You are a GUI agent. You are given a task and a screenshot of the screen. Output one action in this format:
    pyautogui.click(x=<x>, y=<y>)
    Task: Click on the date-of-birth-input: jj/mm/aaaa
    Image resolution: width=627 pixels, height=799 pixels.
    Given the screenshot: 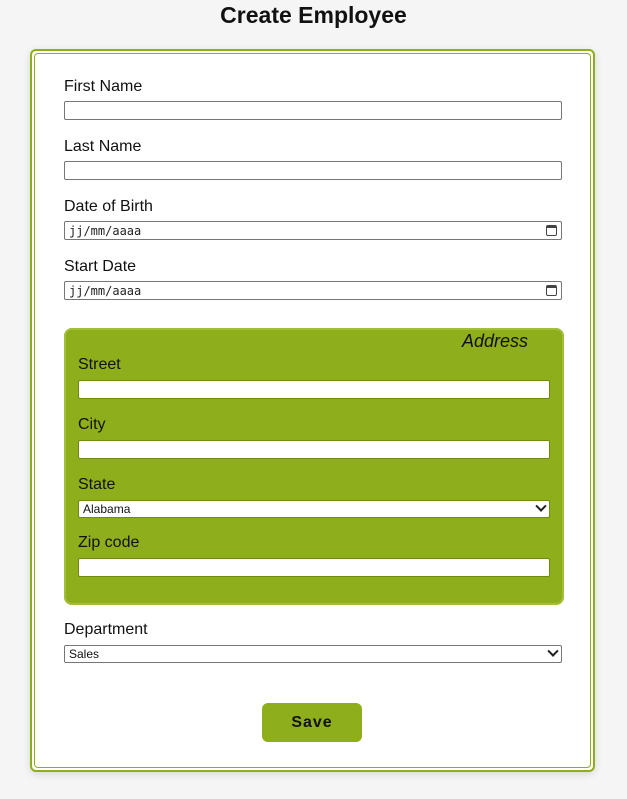 What is the action you would take?
    pyautogui.click(x=313, y=230)
    